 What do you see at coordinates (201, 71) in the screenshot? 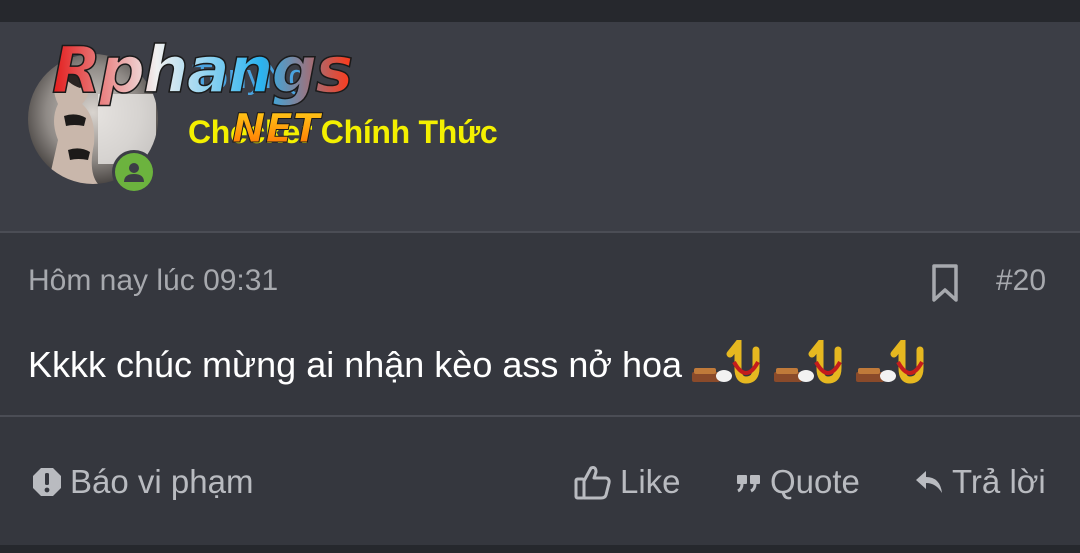
I see `svg-text: Rphangs` at bounding box center [201, 71].